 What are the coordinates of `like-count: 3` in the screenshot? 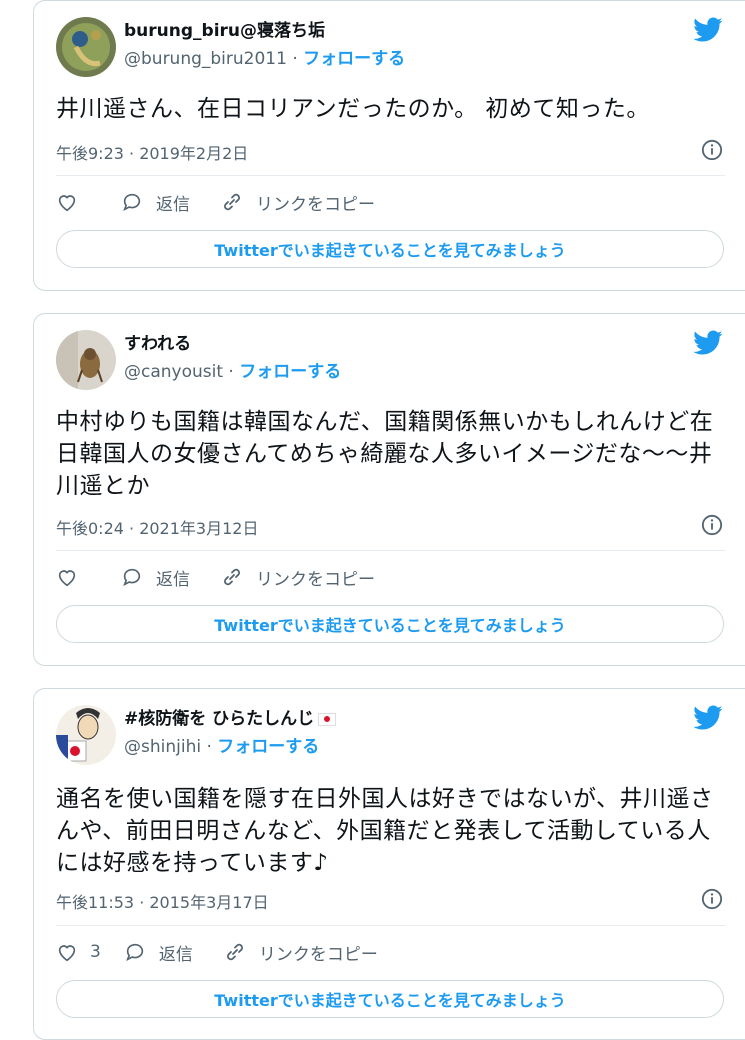 It's located at (95, 952).